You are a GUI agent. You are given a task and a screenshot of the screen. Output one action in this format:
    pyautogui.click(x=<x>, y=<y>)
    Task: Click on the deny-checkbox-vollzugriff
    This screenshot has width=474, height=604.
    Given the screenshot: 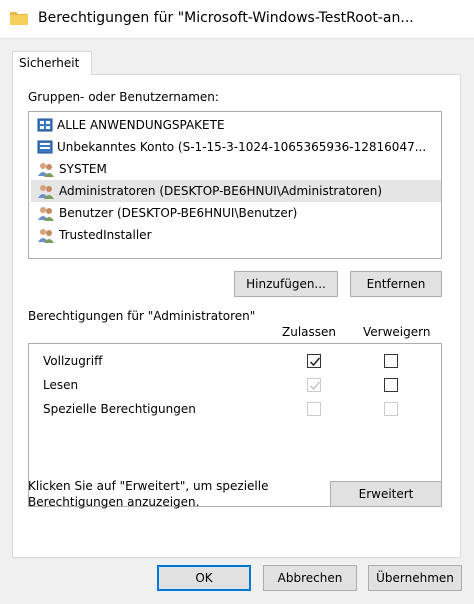 What is the action you would take?
    pyautogui.click(x=391, y=361)
    